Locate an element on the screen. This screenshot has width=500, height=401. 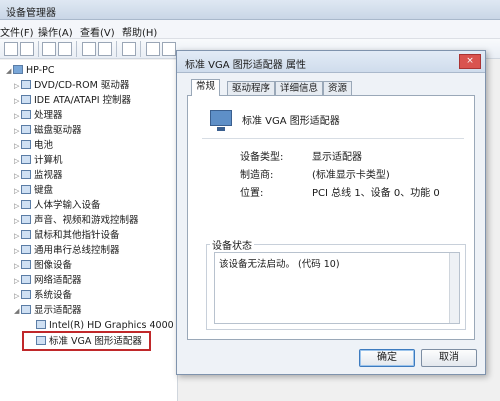
menu-bar: 文件(F) 操作(A) 查看(V) 帮助(H) is located at coordinates (250, 29).